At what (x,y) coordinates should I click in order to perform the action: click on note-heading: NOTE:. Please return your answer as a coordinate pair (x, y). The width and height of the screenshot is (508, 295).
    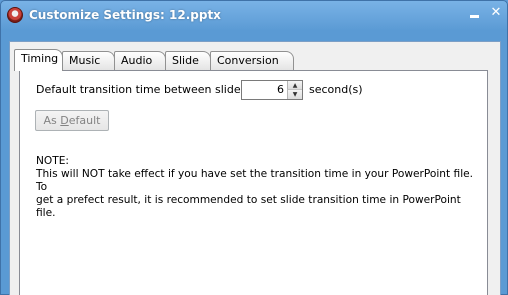
    Looking at the image, I should click on (52, 161).